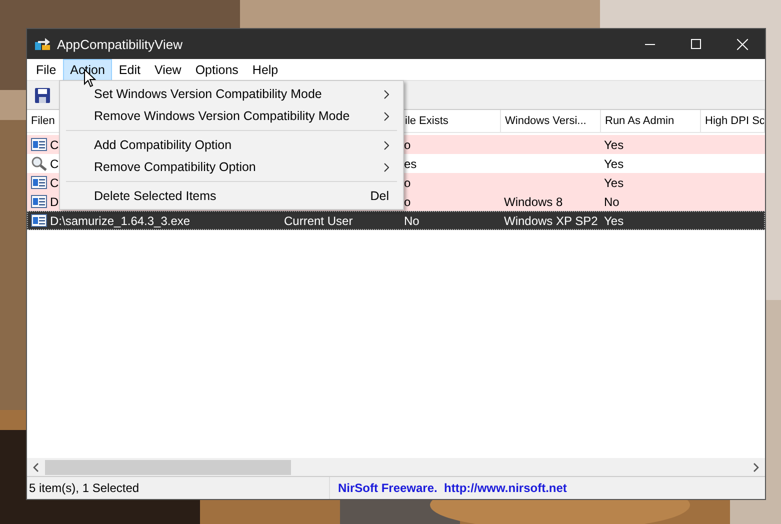 This screenshot has height=524, width=781. Describe the element at coordinates (533, 201) in the screenshot. I see `table-cell: Windows 8` at that location.